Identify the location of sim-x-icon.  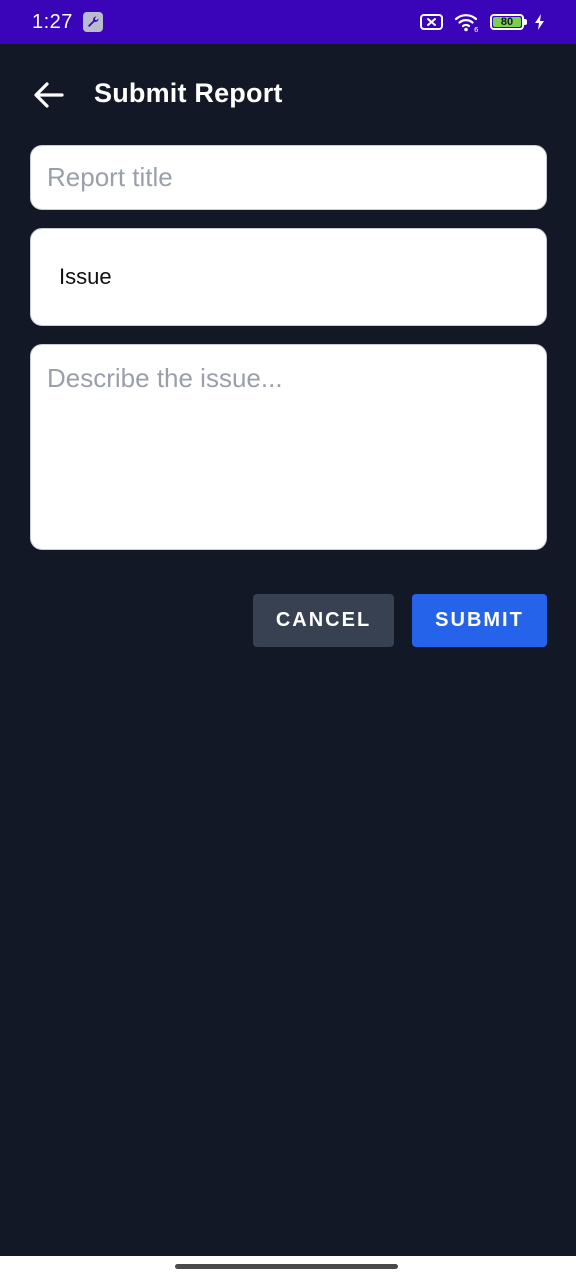
(431, 22).